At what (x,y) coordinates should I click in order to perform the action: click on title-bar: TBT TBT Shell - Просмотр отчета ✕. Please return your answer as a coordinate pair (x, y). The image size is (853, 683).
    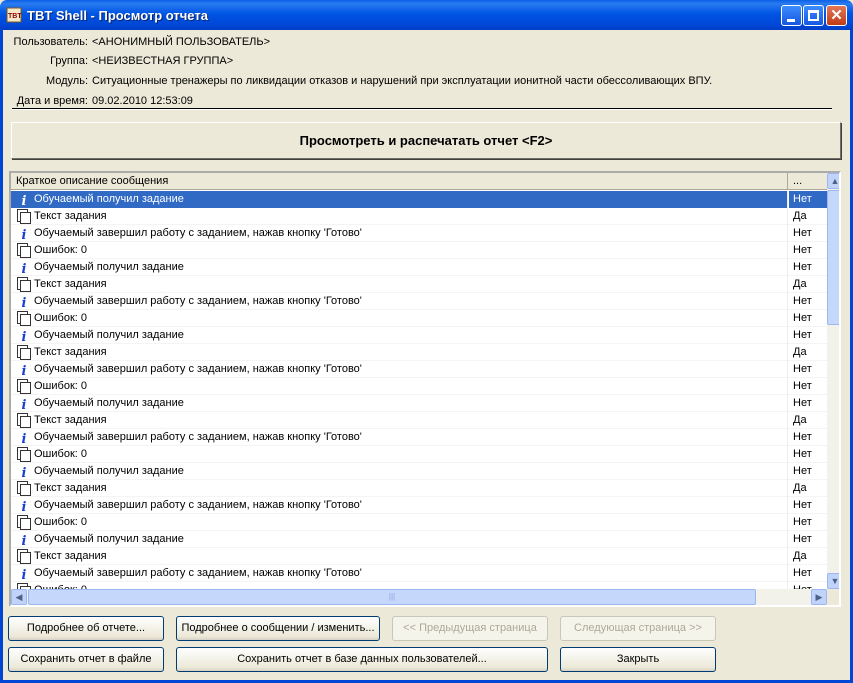
    Looking at the image, I should click on (426, 15).